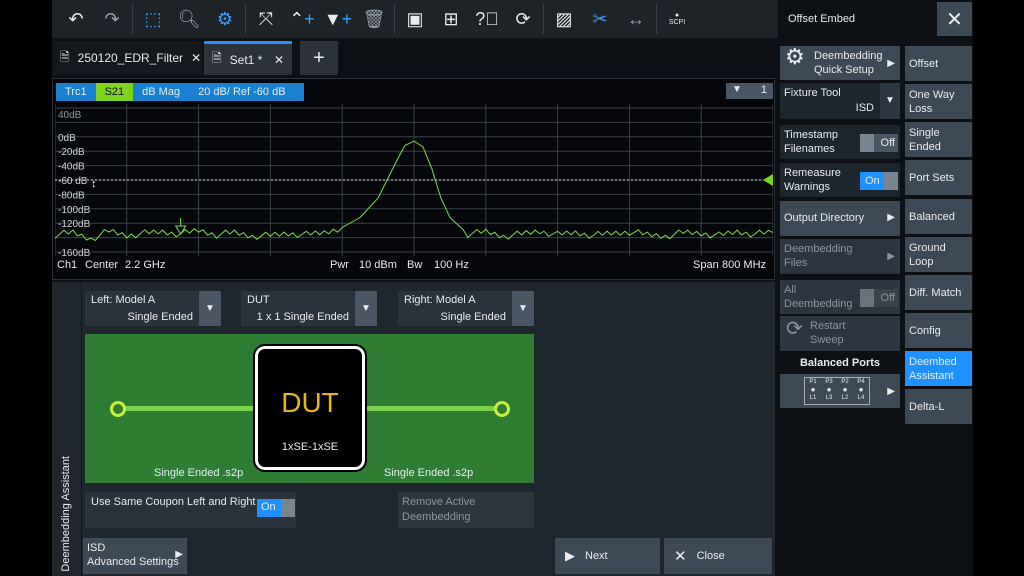  I want to click on tab-label: Offset, so click(924, 63).